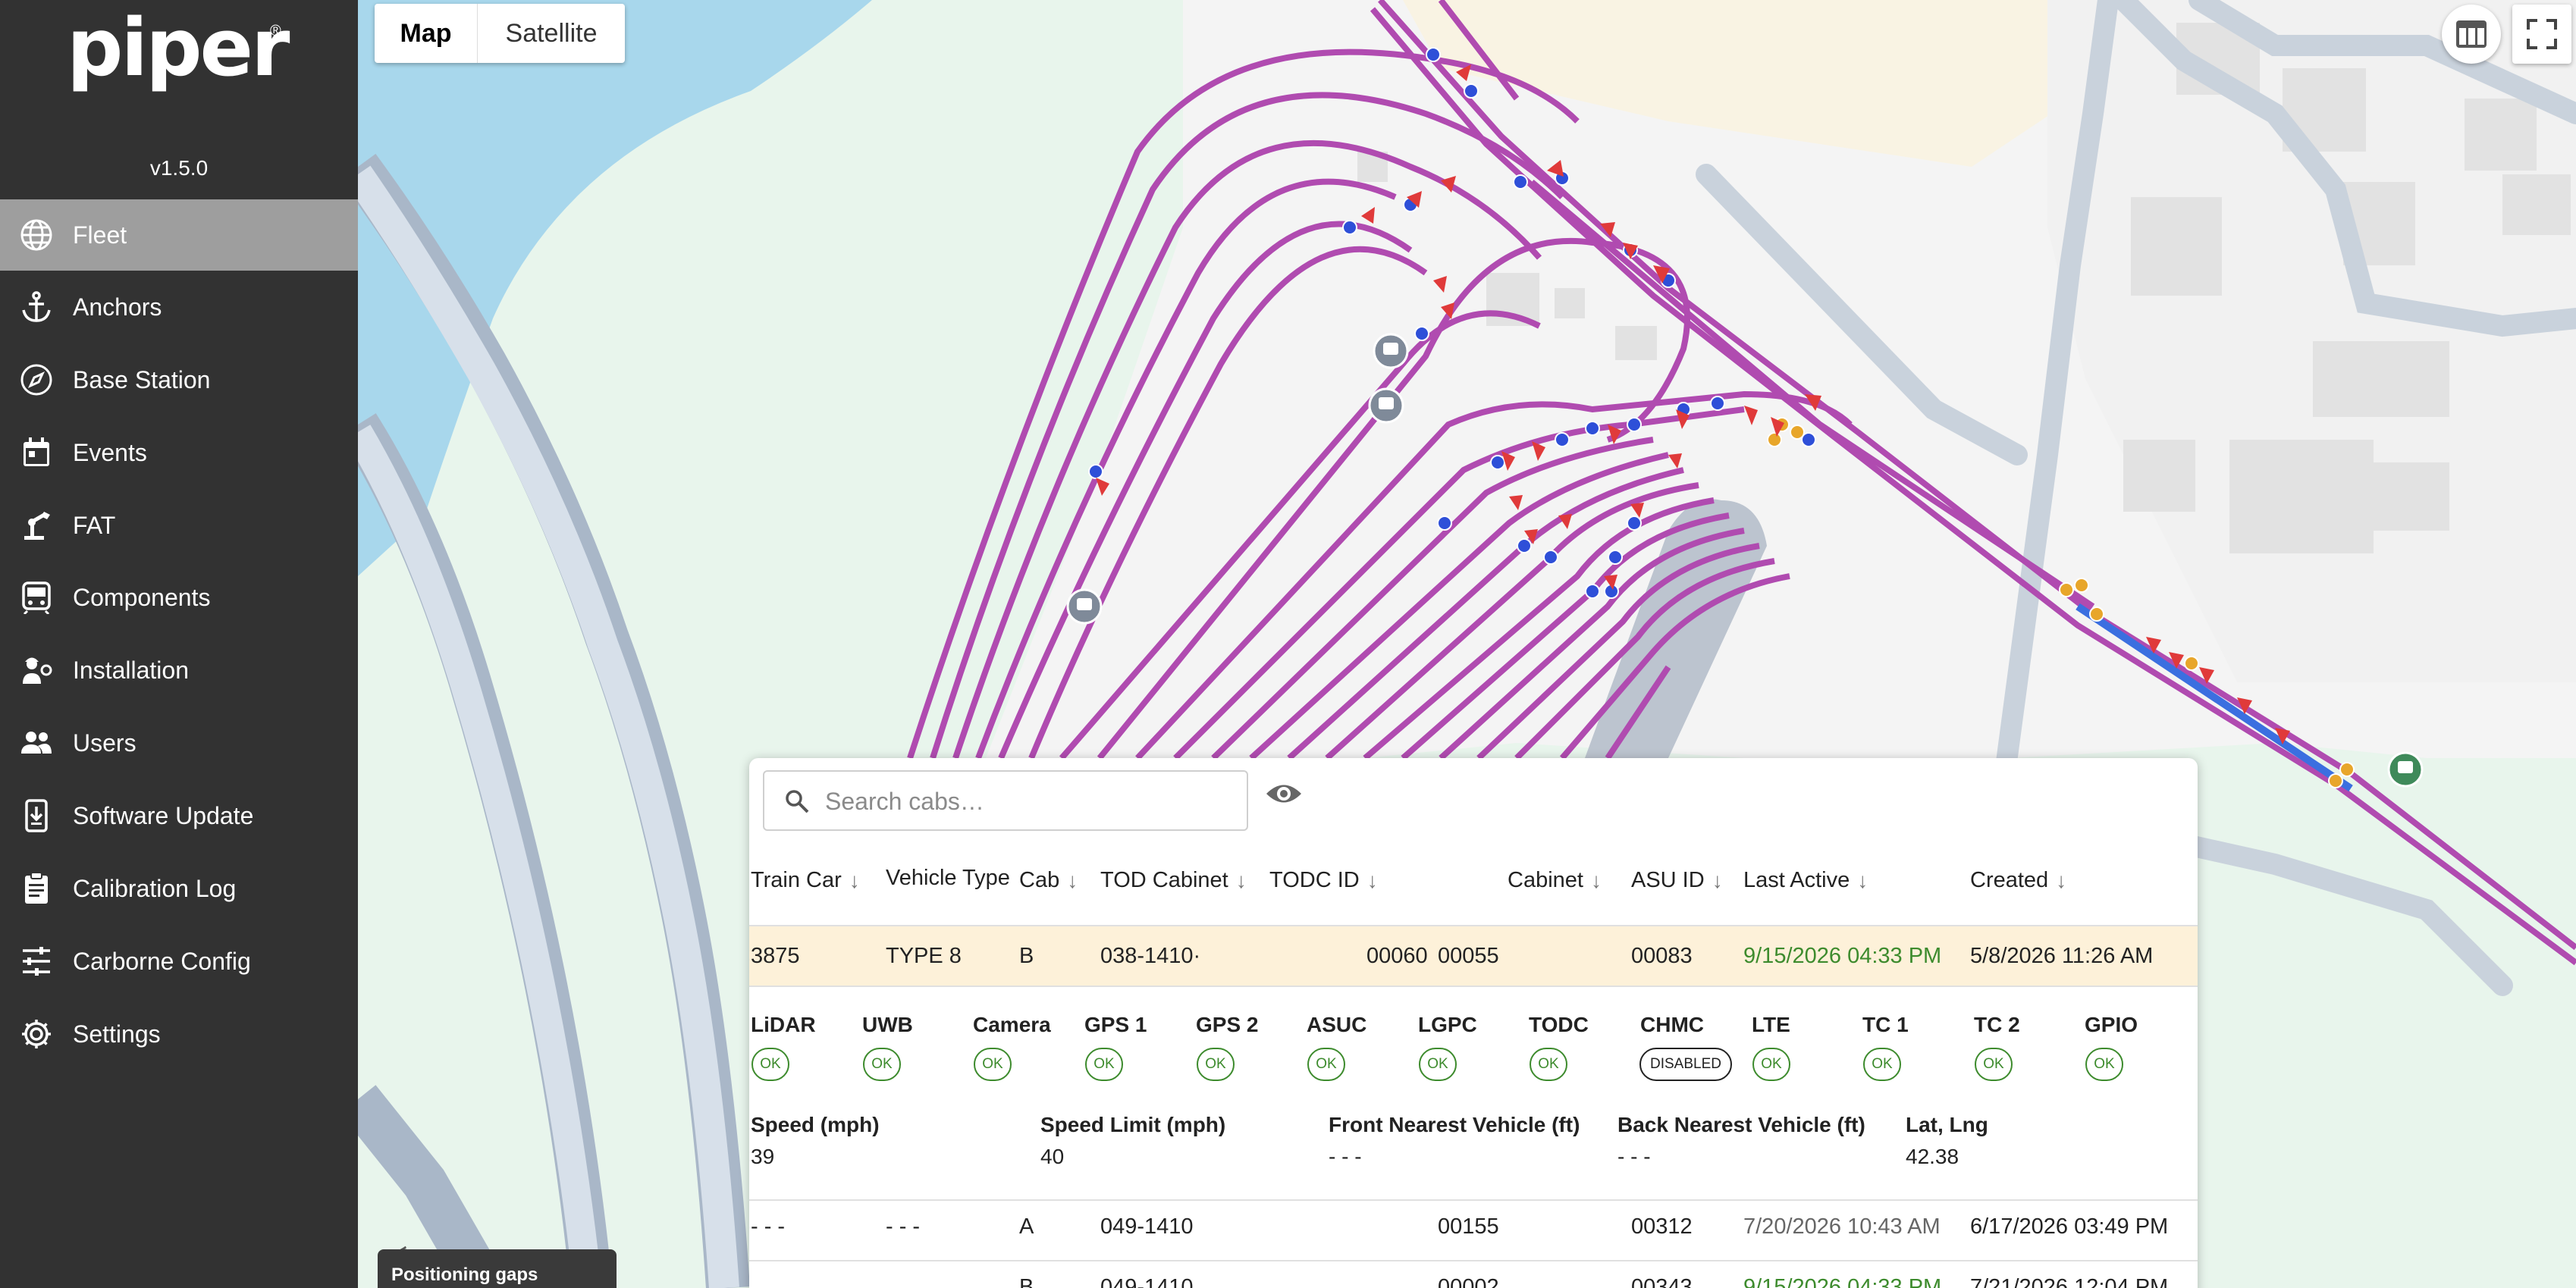  I want to click on cell-asu-id: 00312, so click(1662, 1226).